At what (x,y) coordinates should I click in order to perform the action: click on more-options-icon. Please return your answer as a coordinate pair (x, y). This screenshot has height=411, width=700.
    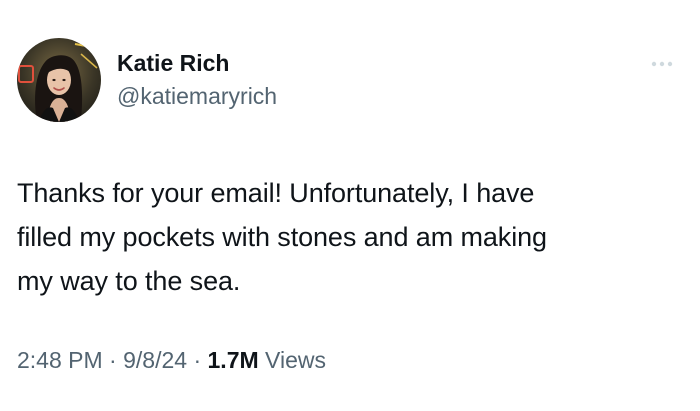
    Looking at the image, I should click on (662, 64).